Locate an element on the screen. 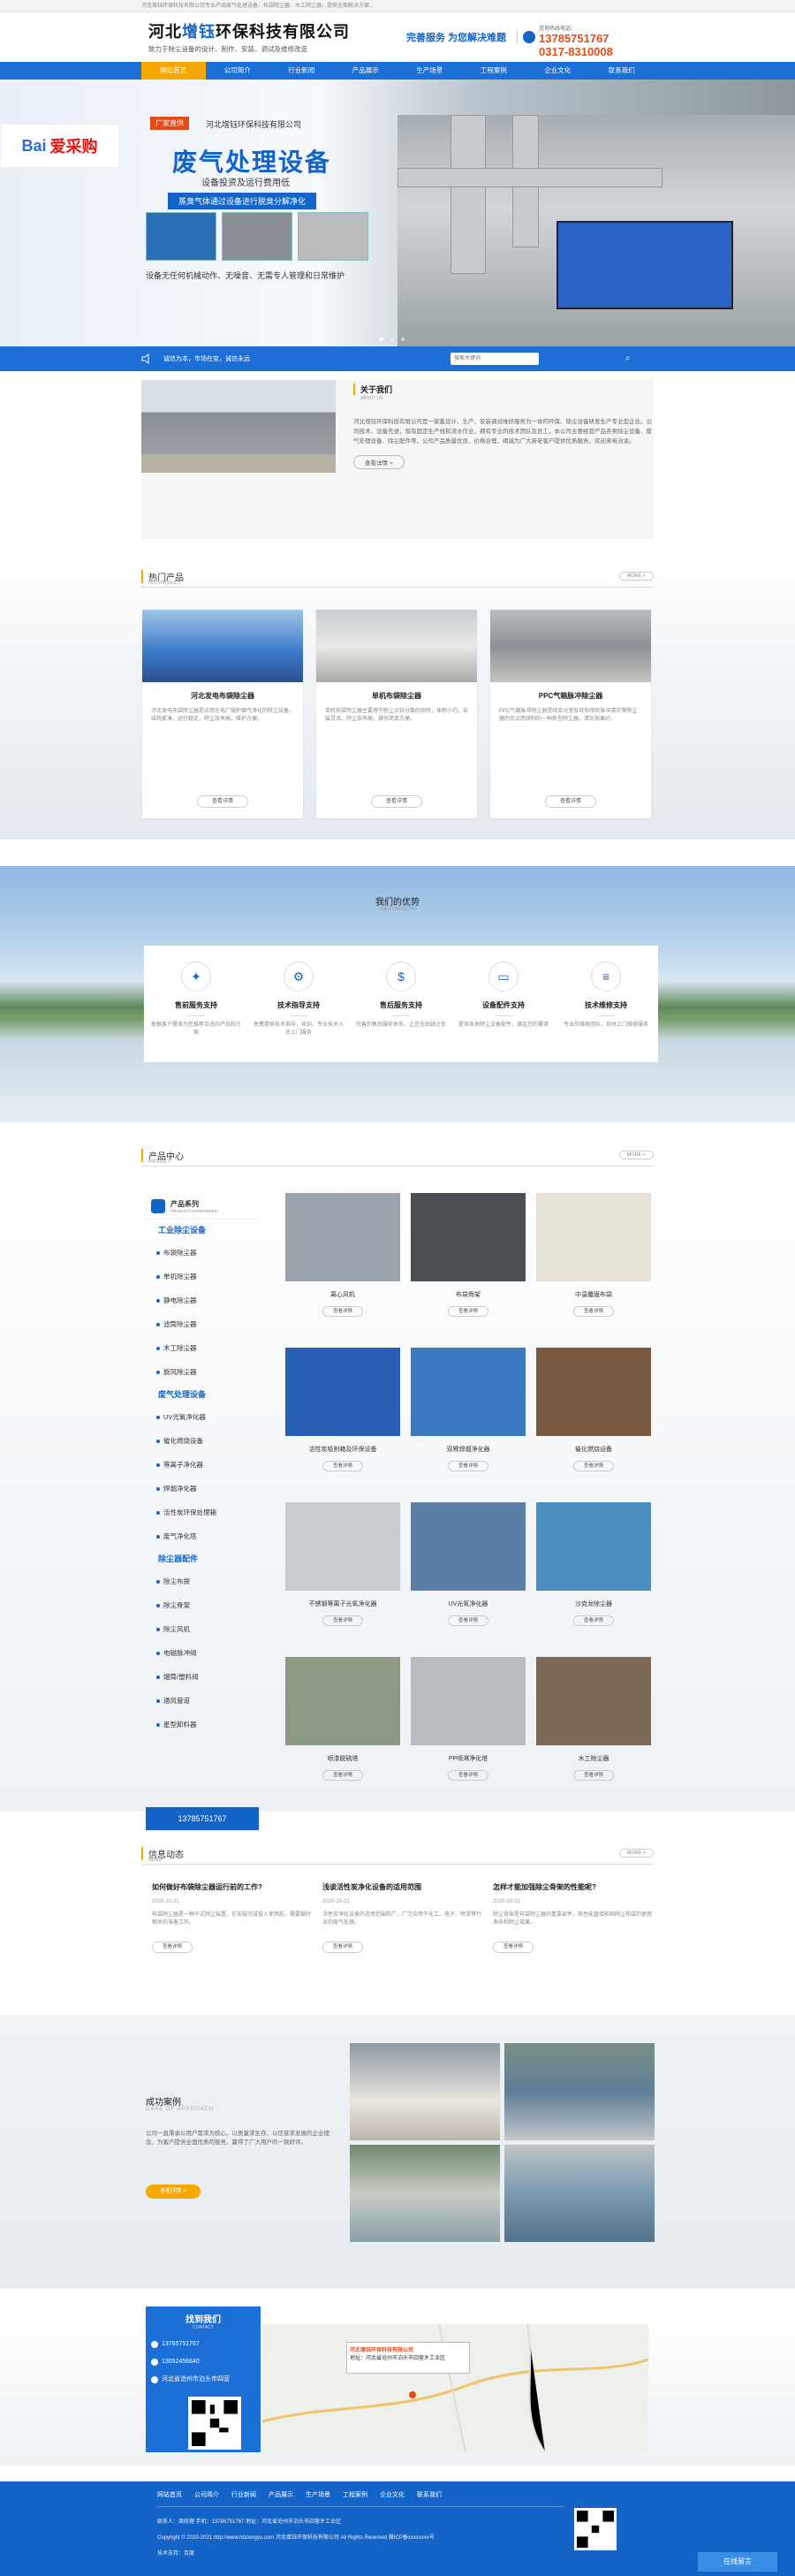 Image resolution: width=795 pixels, height=2576 pixels. product-name: 活性炭吸附箱及环保设备 is located at coordinates (342, 1449).